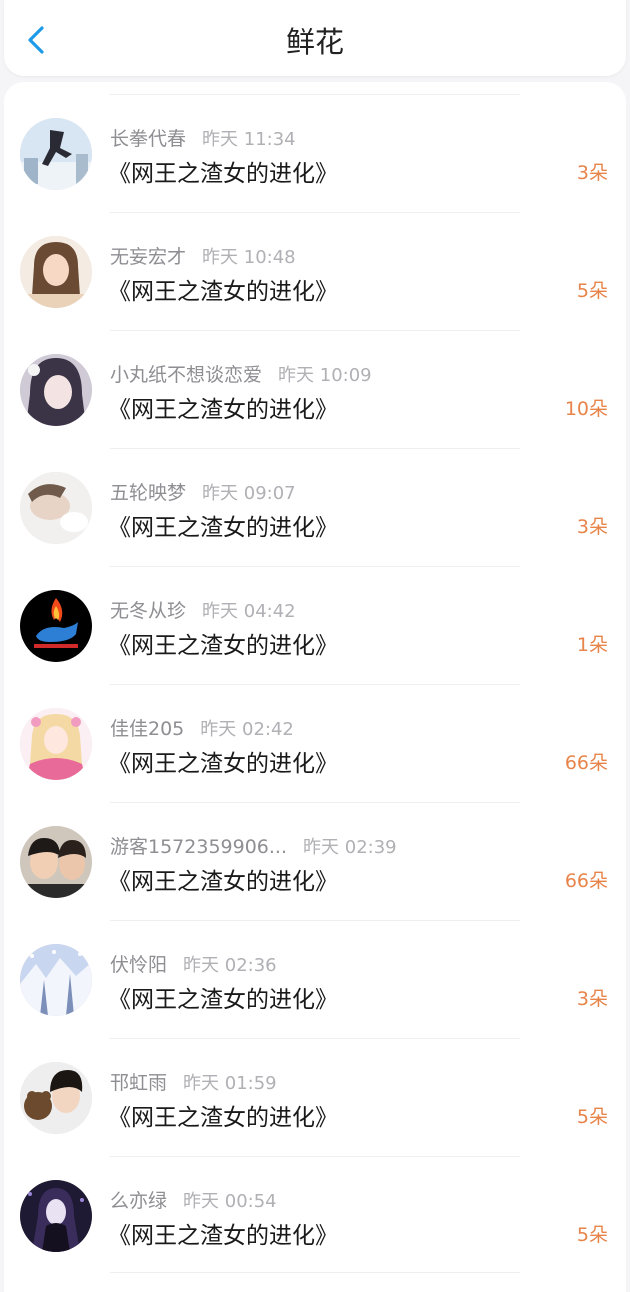  Describe the element at coordinates (230, 1083) in the screenshot. I see `timestamp: 昨天 01:59` at that location.